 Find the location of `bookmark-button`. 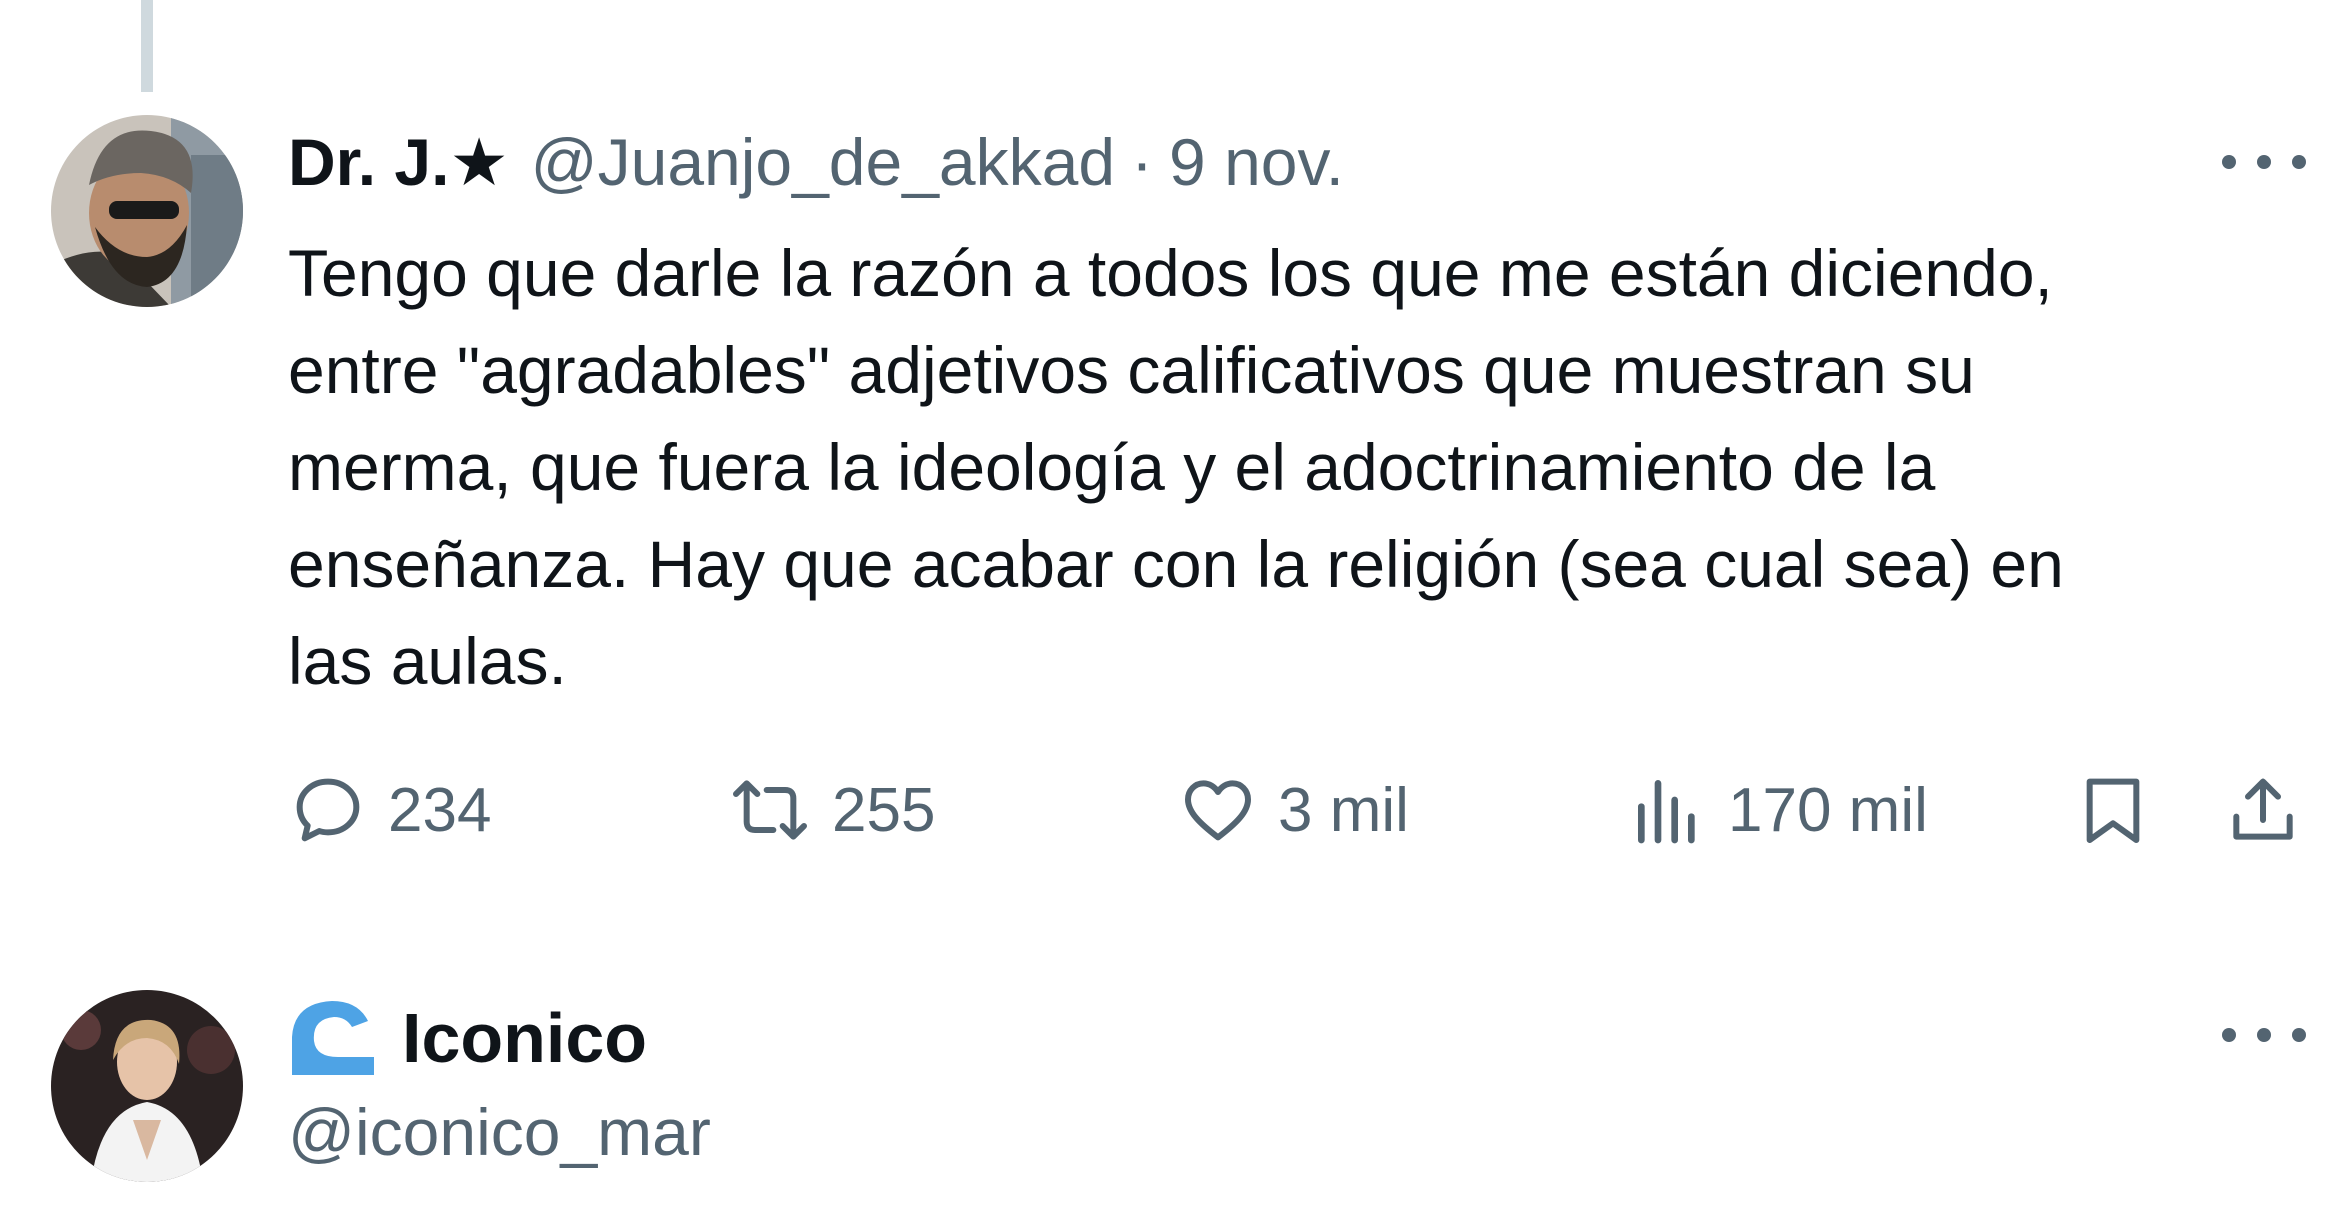

bookmark-button is located at coordinates (2113, 810).